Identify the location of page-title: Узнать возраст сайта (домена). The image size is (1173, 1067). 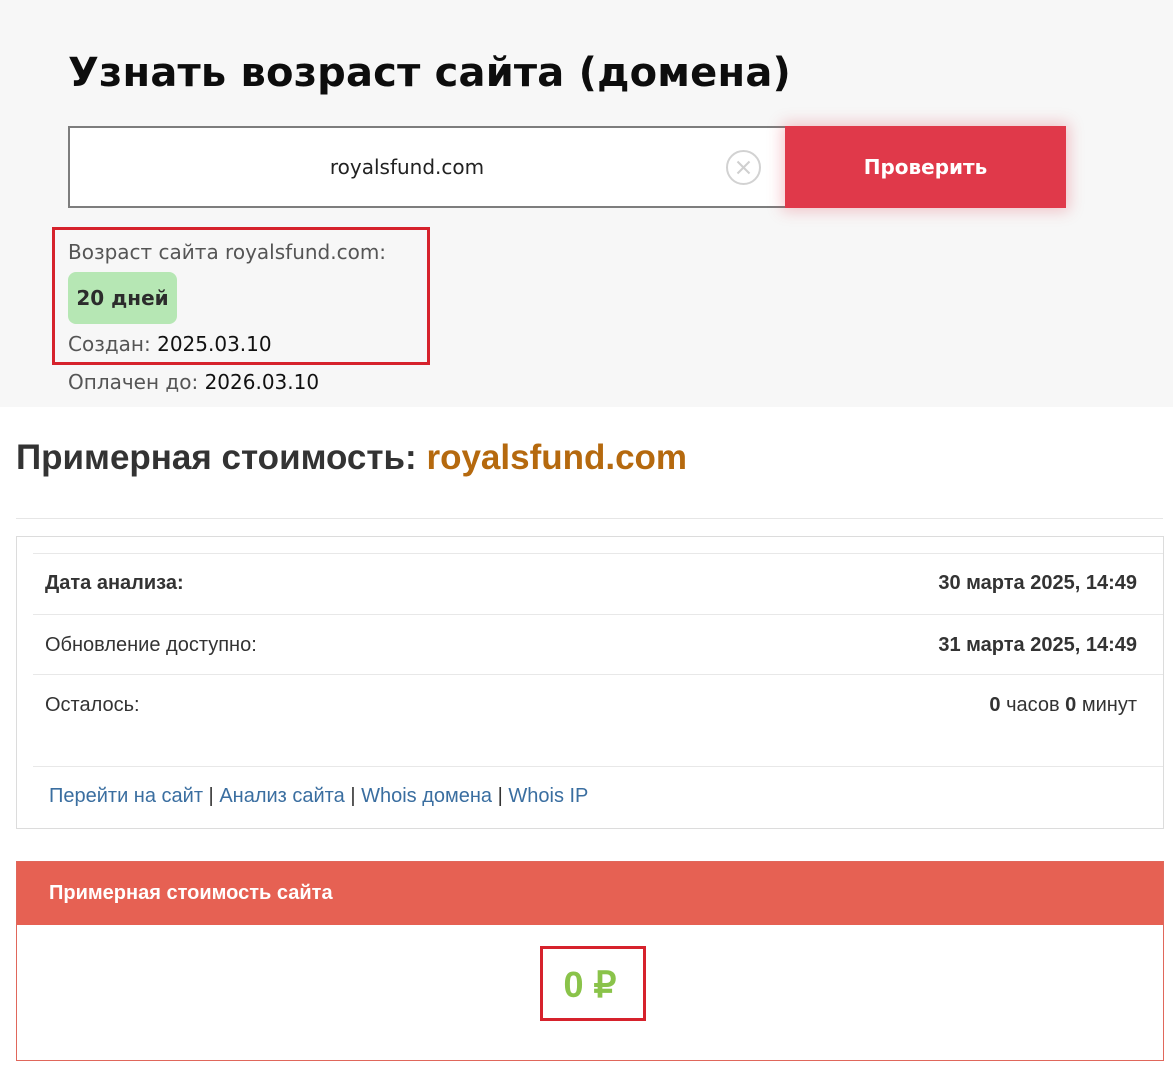
(430, 73).